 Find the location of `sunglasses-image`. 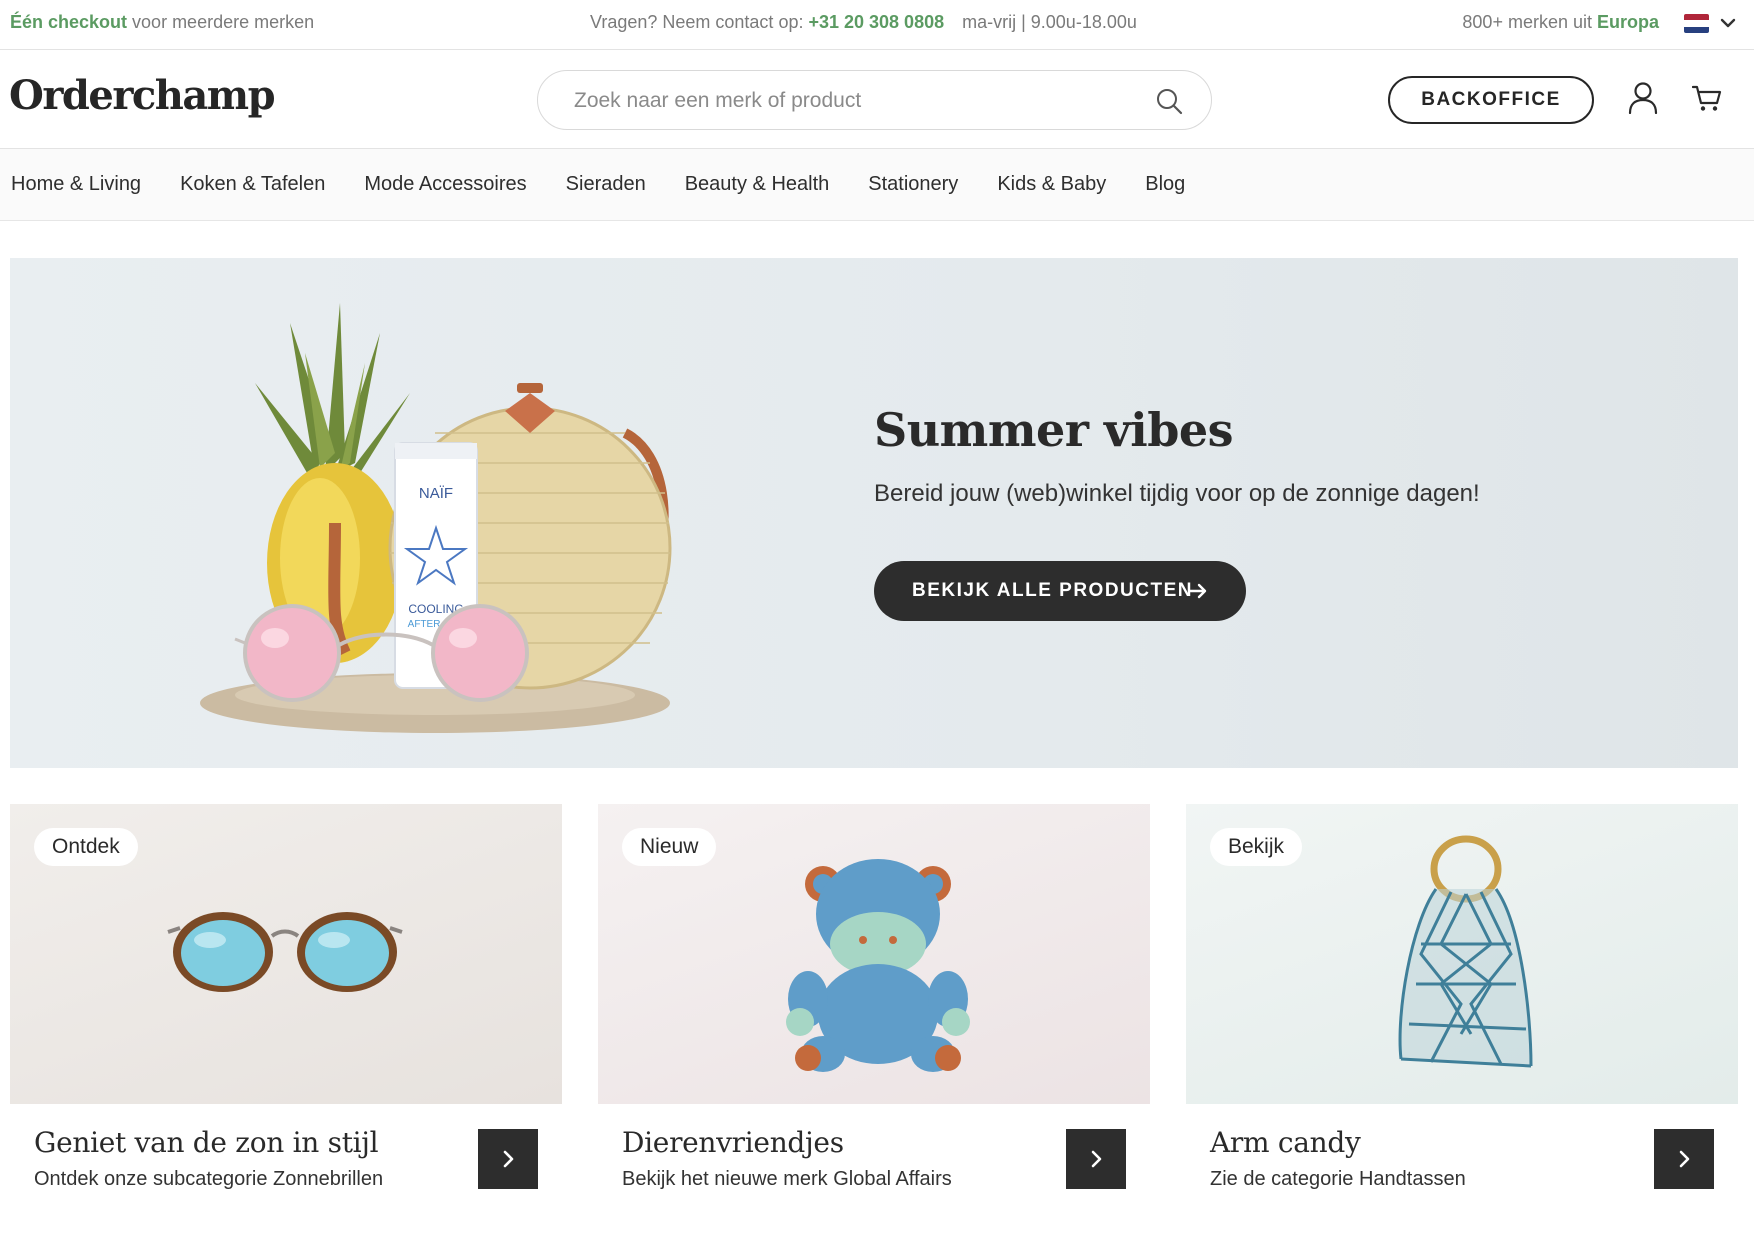

sunglasses-image is located at coordinates (285, 952).